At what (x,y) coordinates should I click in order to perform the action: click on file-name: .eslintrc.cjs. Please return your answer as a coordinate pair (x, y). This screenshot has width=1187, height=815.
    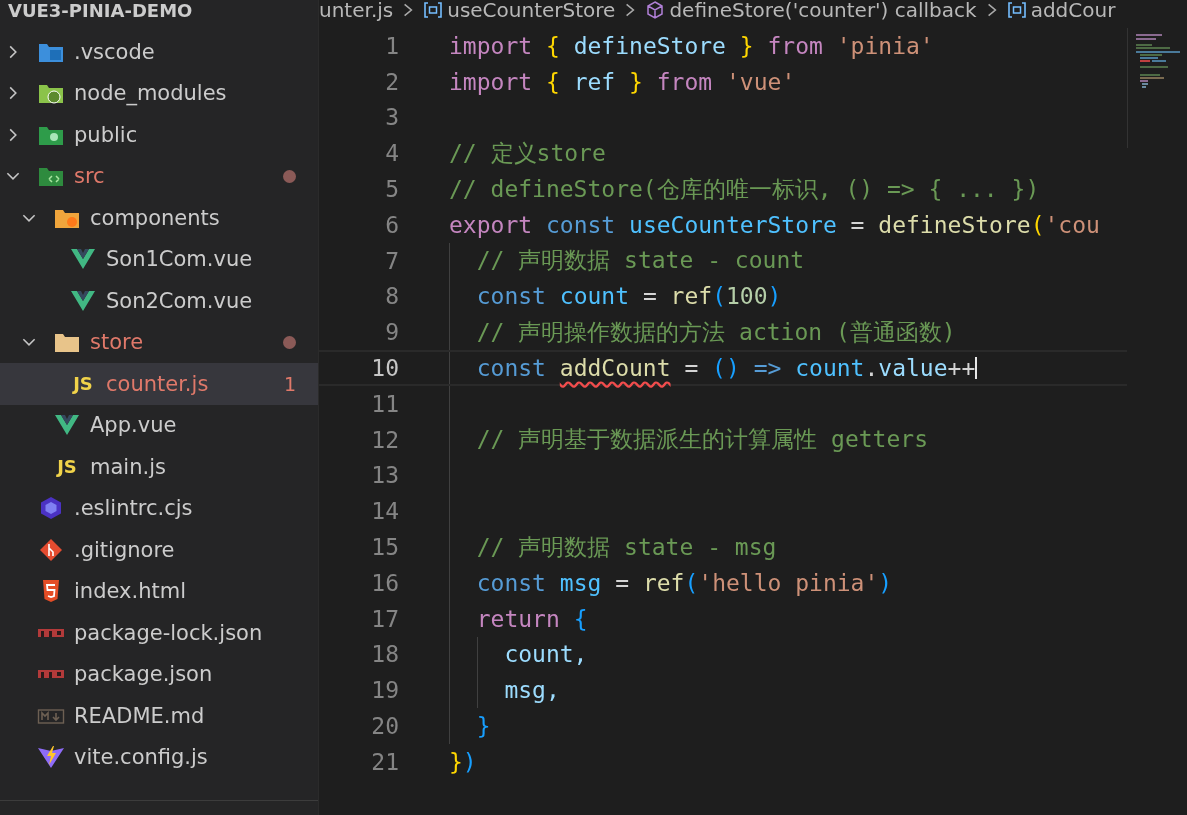
    Looking at the image, I should click on (133, 508).